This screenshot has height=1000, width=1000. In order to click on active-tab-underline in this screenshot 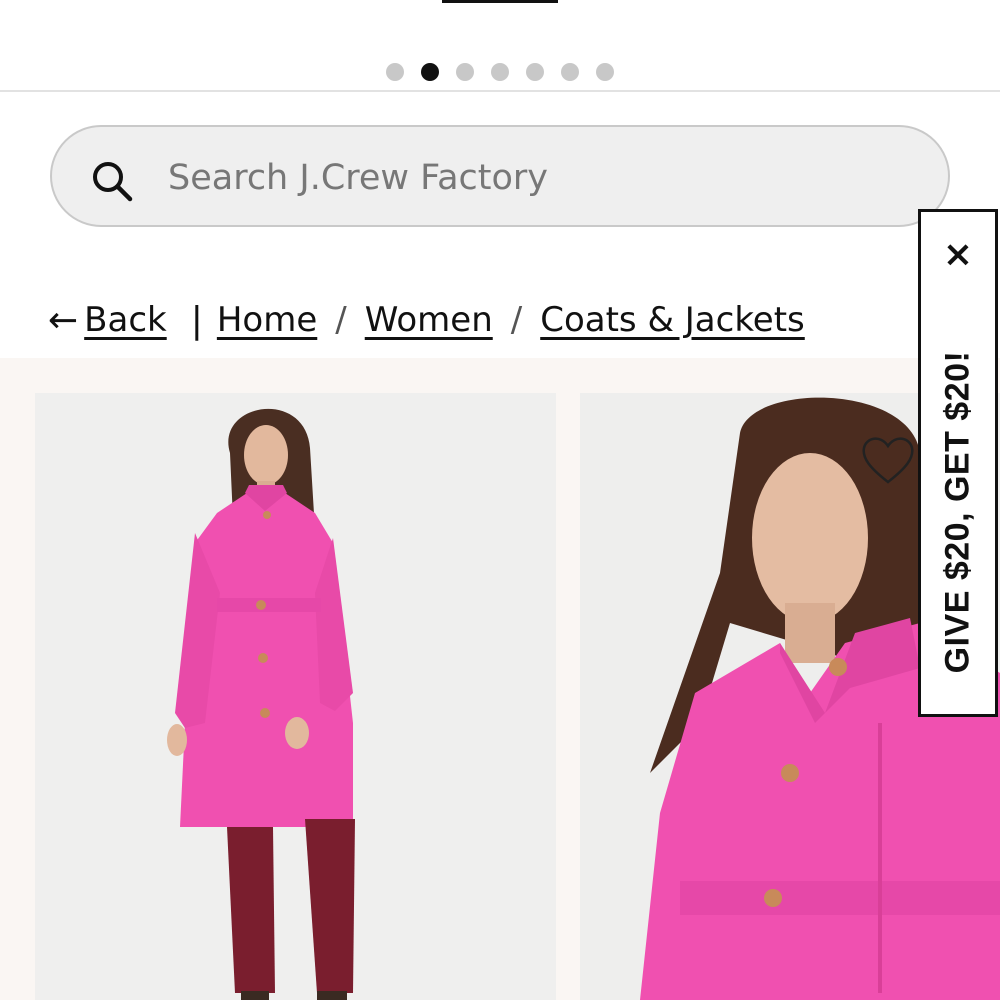, I will do `click(500, 1)`.